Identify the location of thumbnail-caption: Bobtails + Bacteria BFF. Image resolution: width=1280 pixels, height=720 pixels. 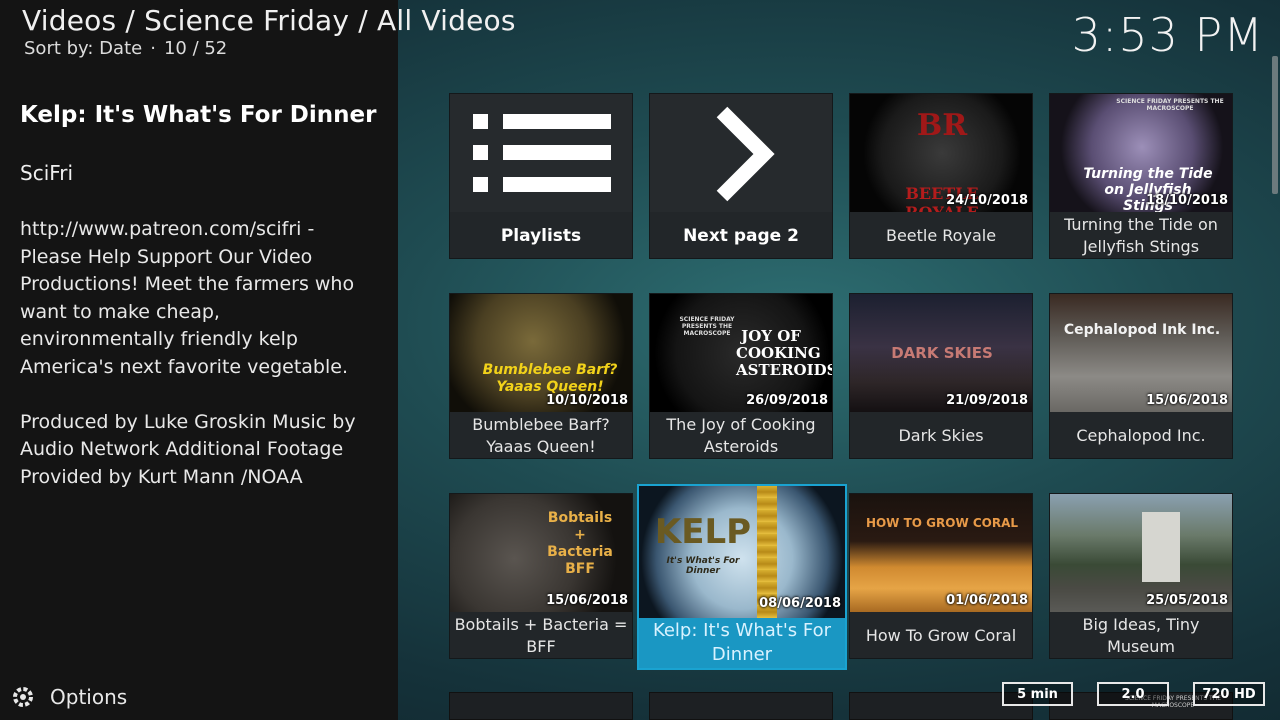
(580, 543).